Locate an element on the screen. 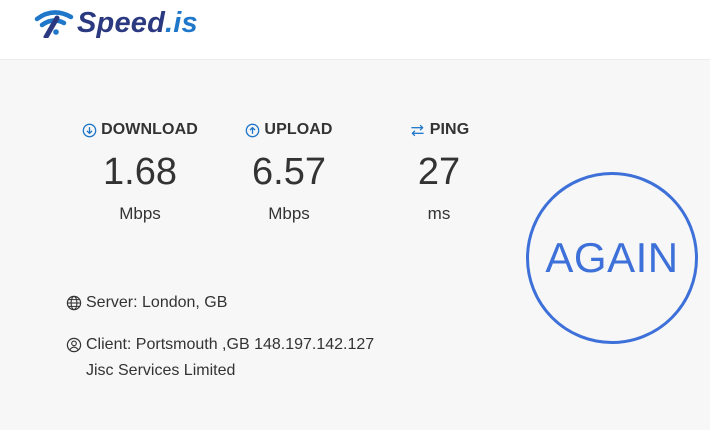 The image size is (710, 430). logo-text: Speed.is is located at coordinates (137, 23).